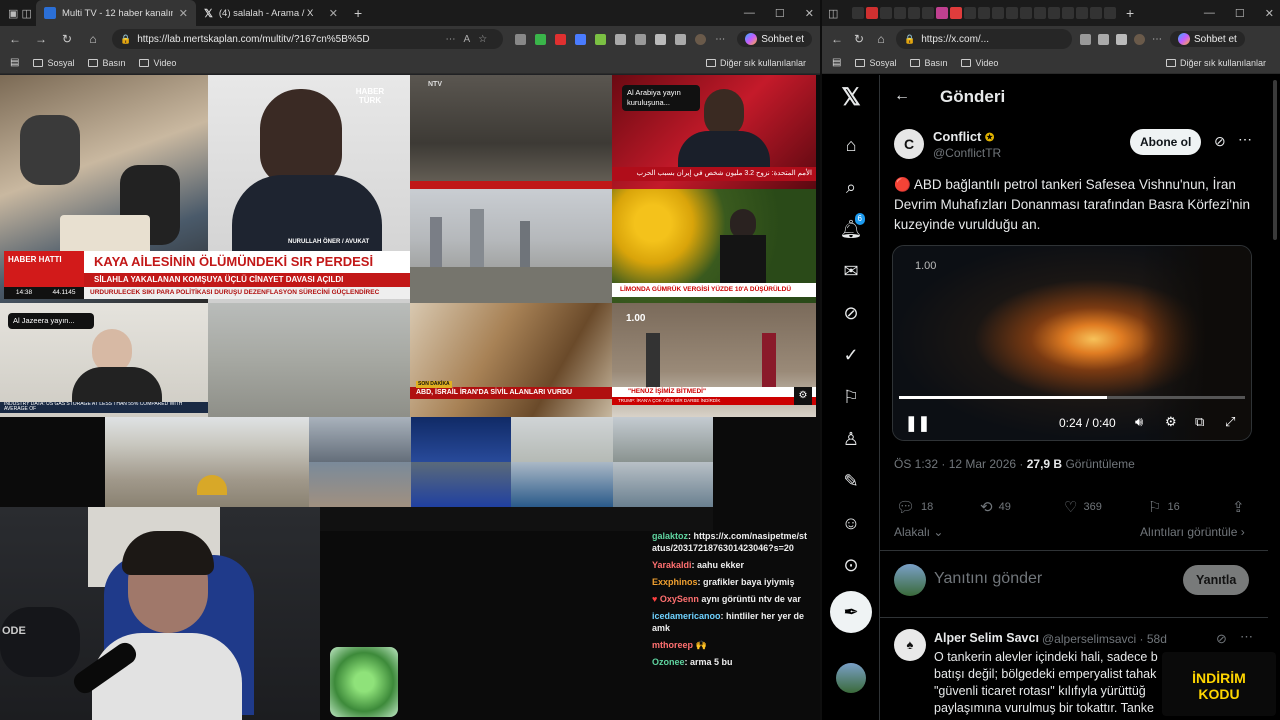 The height and width of the screenshot is (720, 1280). What do you see at coordinates (1139, 422) in the screenshot?
I see `volume-icon: 🔊︎` at bounding box center [1139, 422].